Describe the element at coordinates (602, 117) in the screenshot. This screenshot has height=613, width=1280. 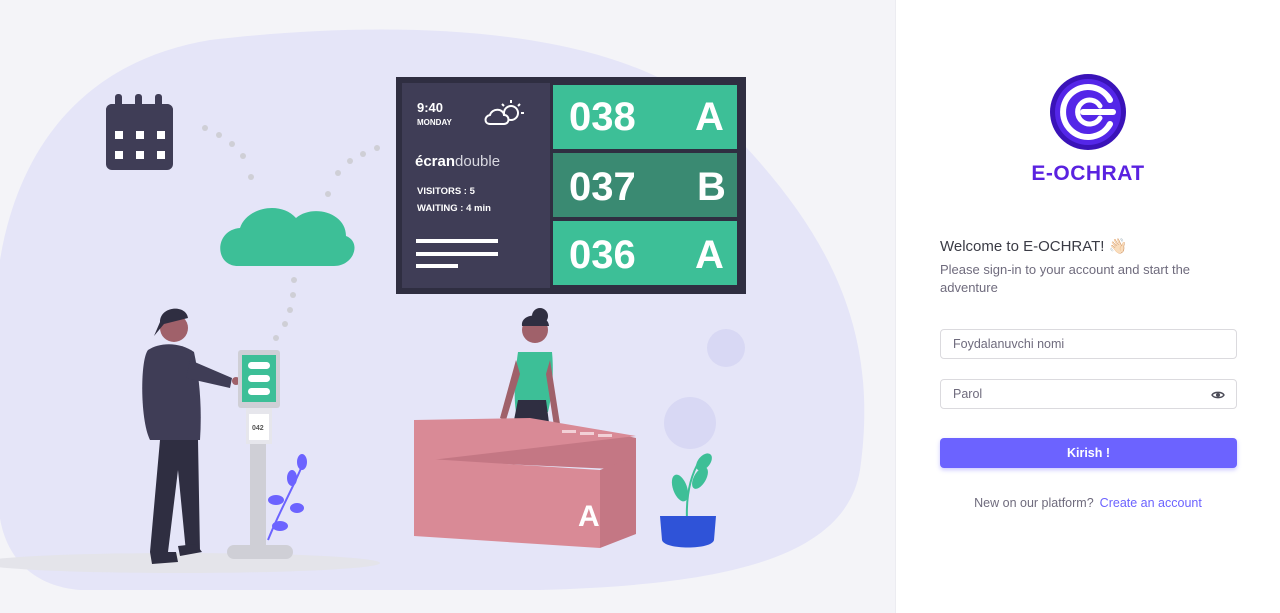
I see `ticket-number: 038` at that location.